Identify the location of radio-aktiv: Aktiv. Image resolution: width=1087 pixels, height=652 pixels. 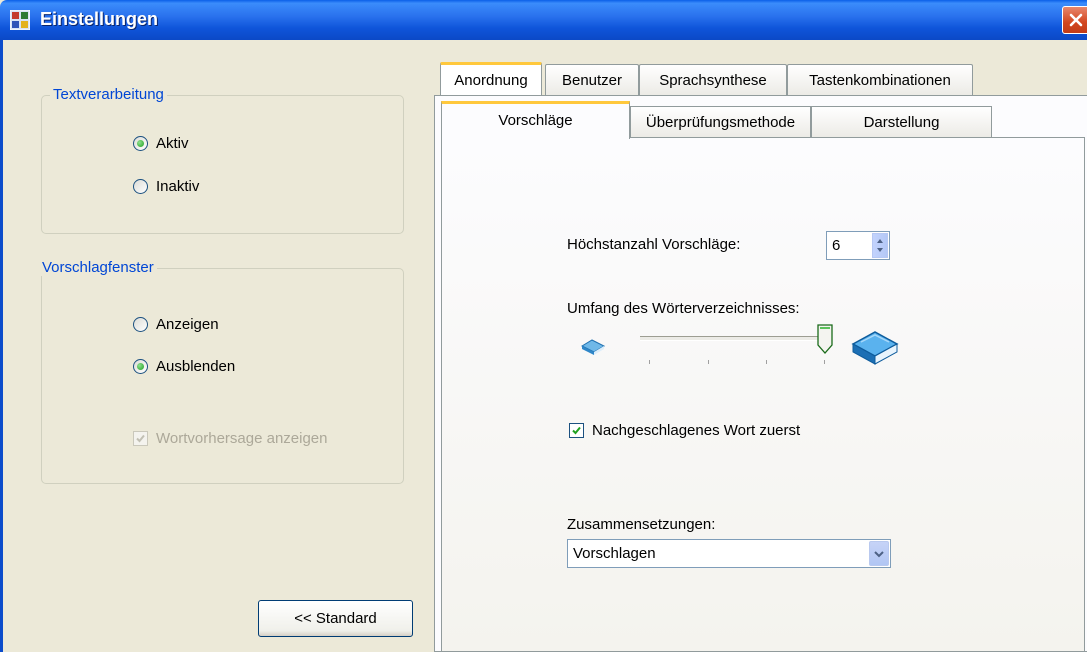
(161, 143).